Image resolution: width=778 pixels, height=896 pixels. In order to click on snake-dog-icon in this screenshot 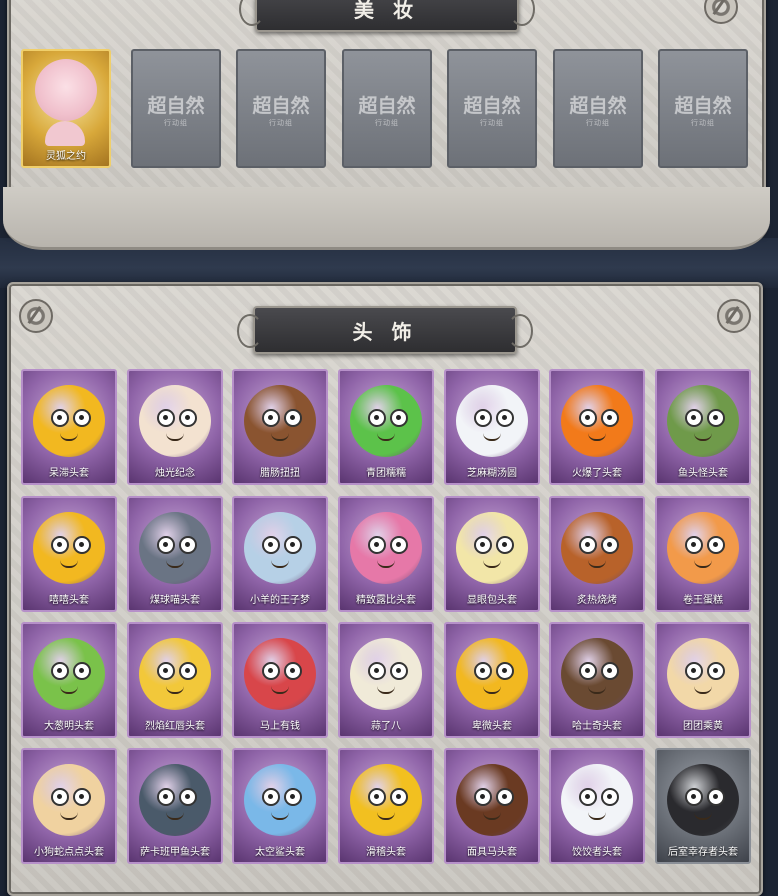, I will do `click(69, 800)`.